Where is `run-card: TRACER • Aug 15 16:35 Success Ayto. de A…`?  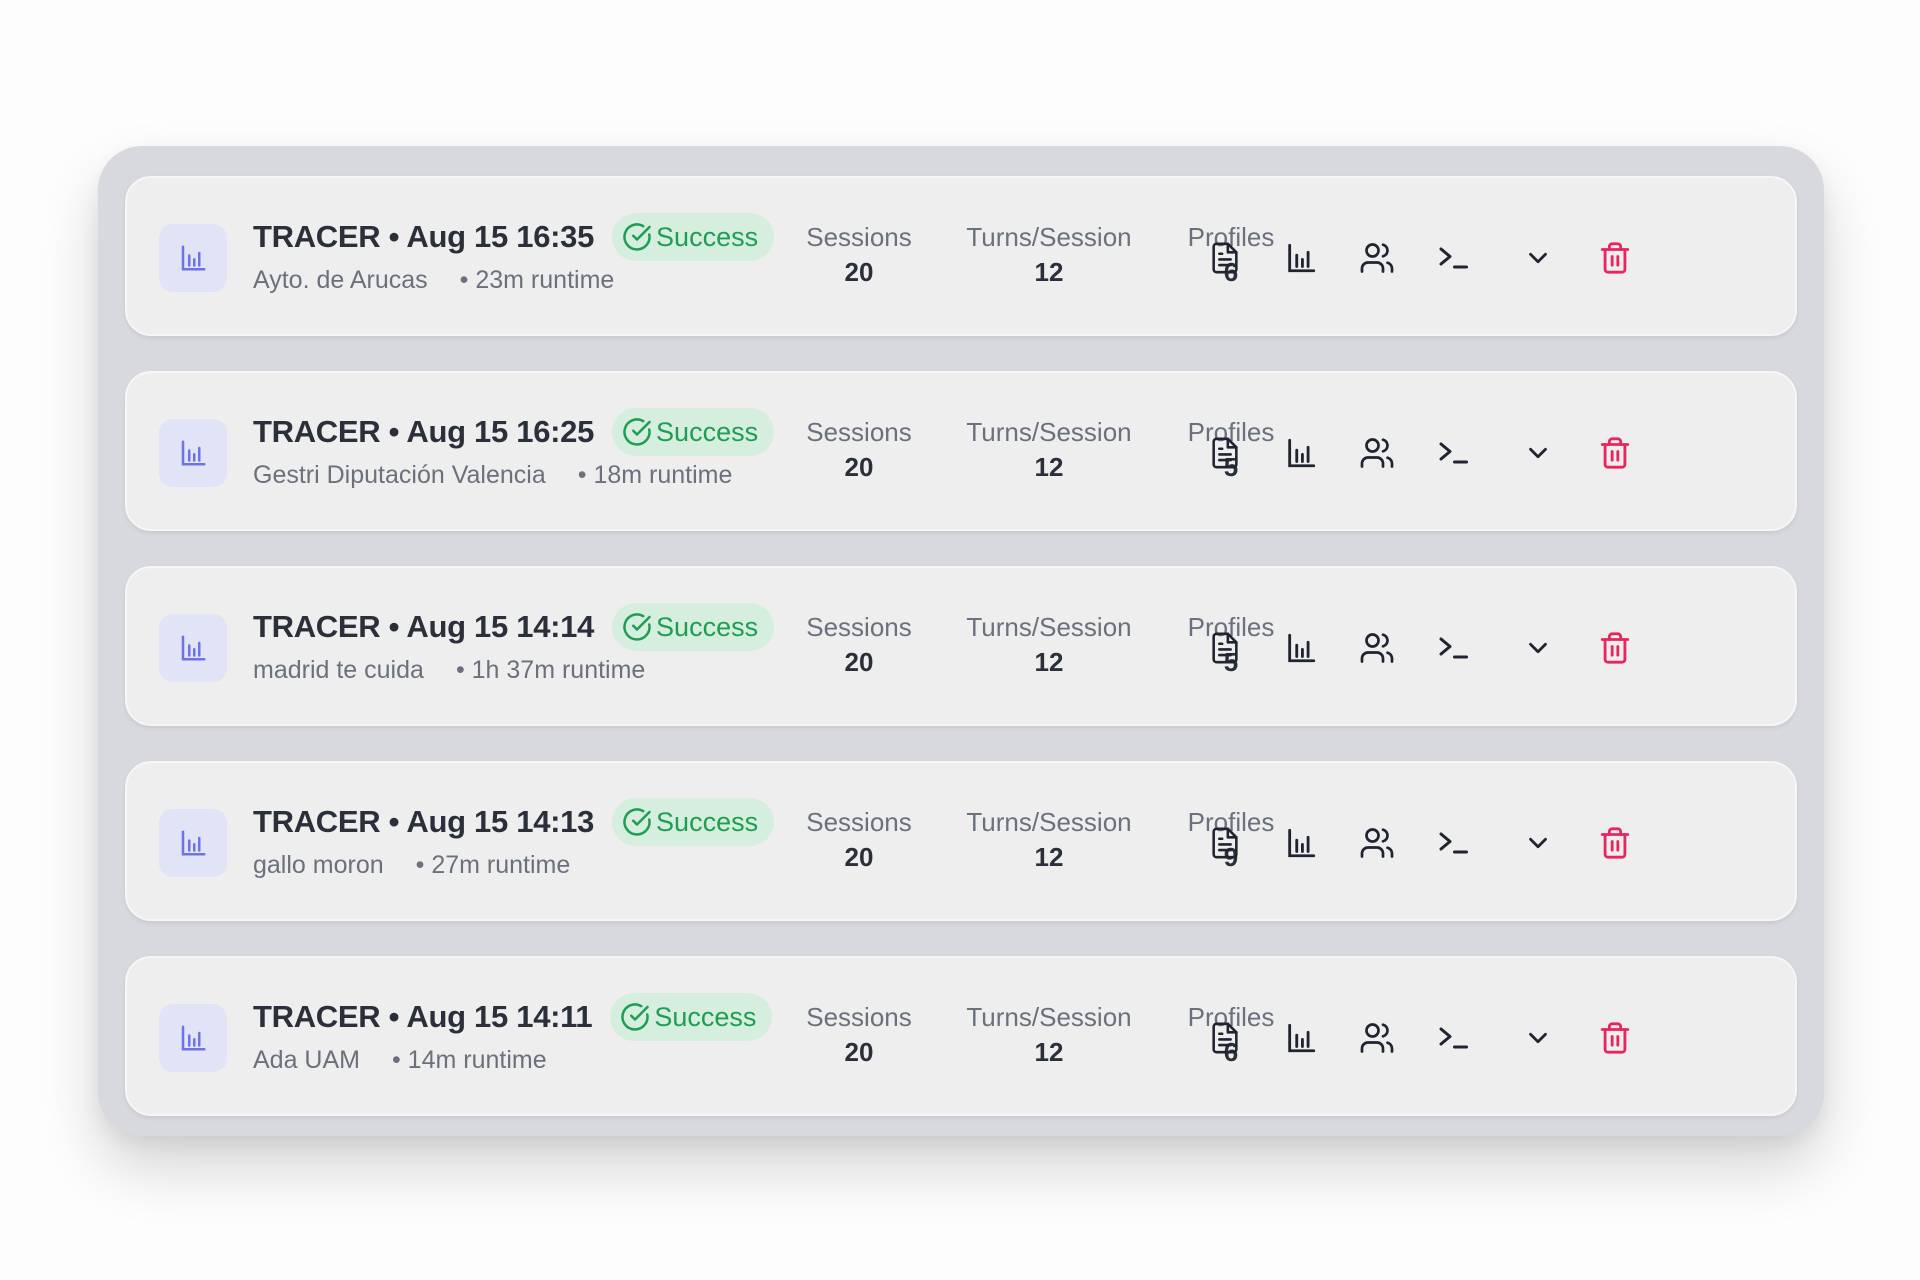 run-card: TRACER • Aug 15 16:35 Success Ayto. de A… is located at coordinates (961, 256).